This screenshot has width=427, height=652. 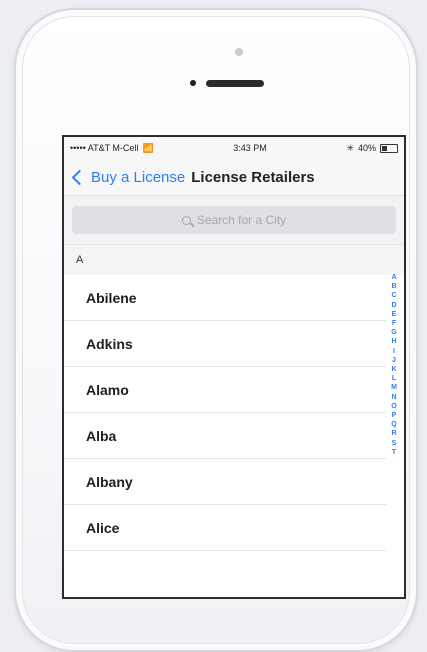 I want to click on index-letter: N, so click(x=393, y=397).